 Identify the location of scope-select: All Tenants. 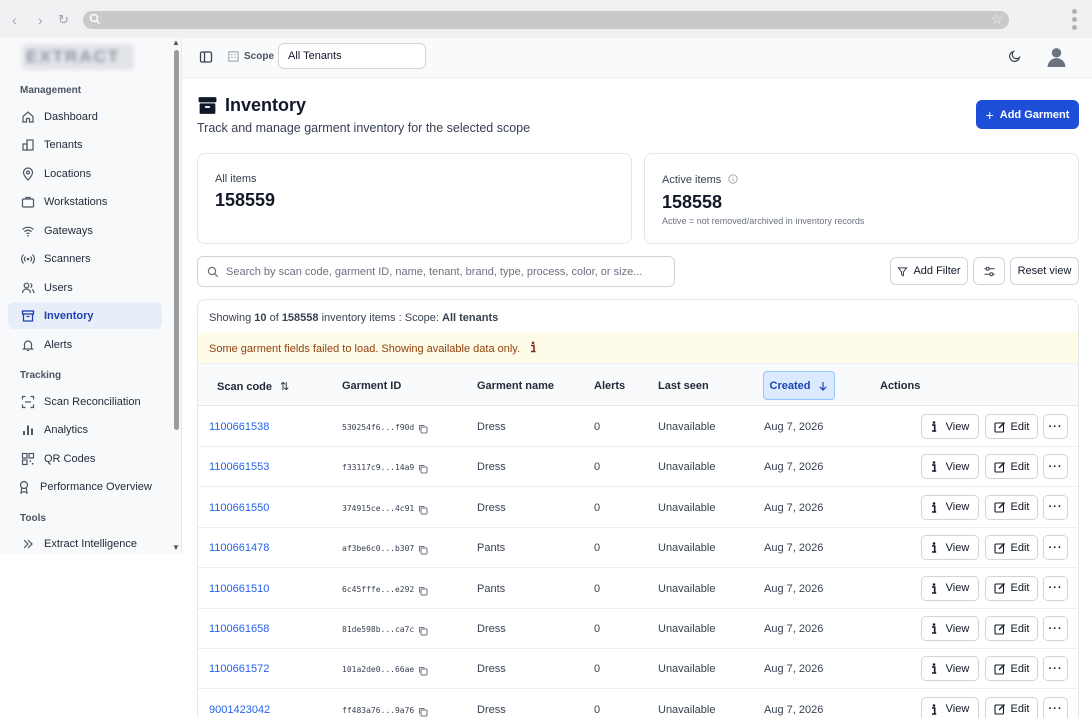
(352, 56).